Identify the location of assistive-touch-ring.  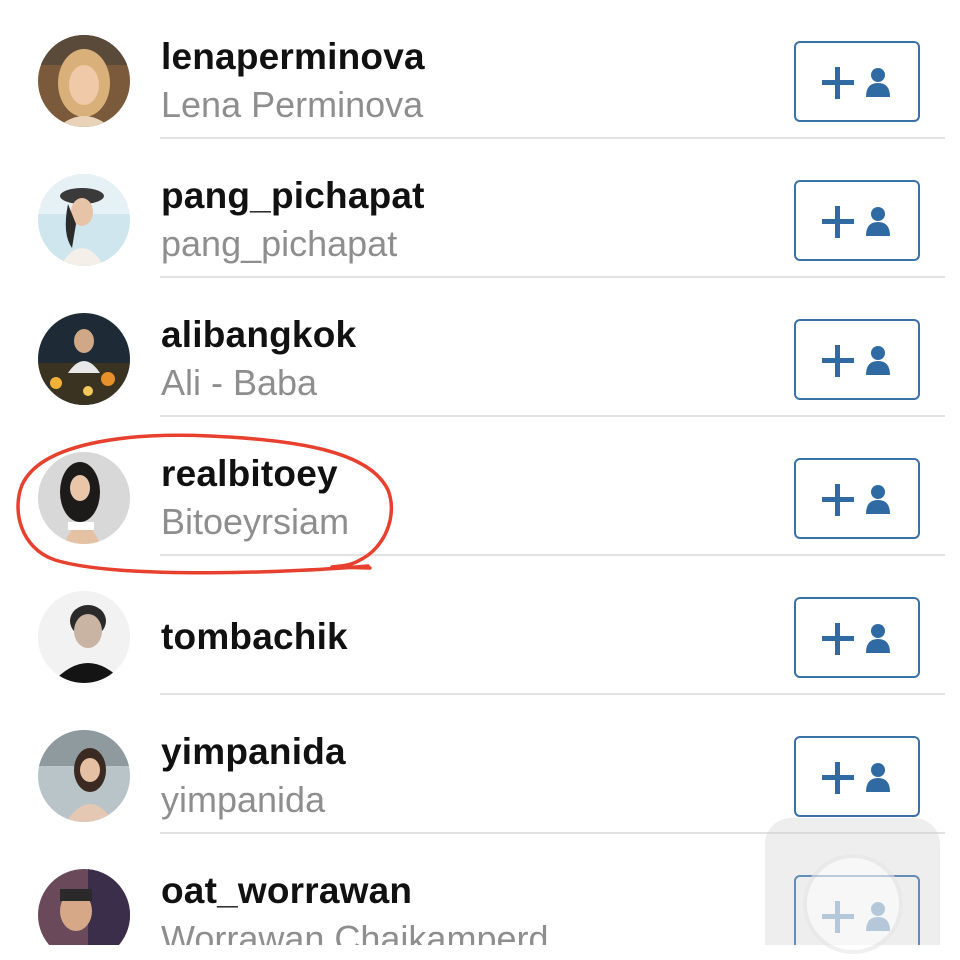
(853, 904).